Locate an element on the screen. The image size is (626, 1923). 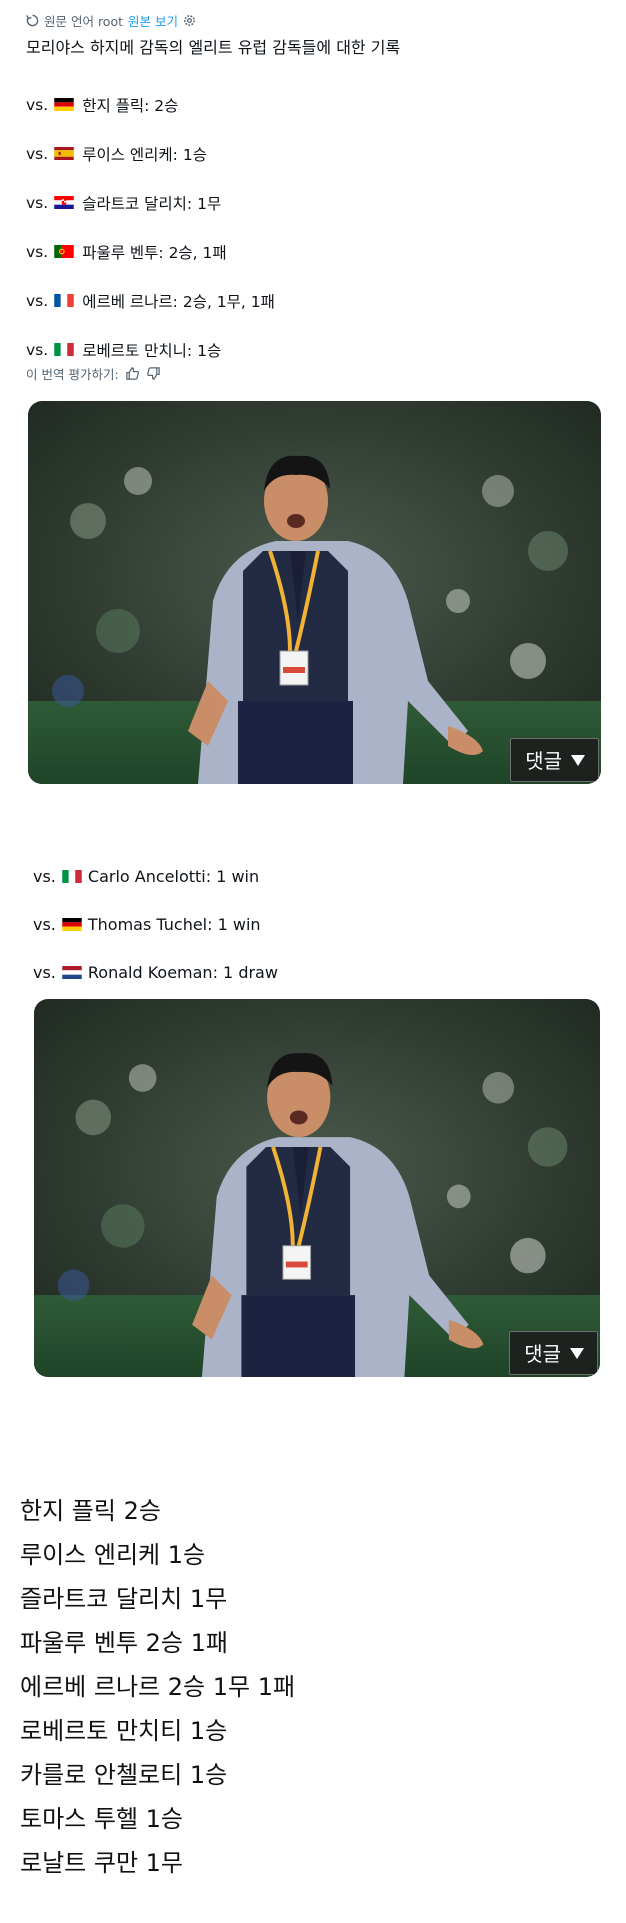
source-language-label: 원문 언어 root is located at coordinates (84, 21).